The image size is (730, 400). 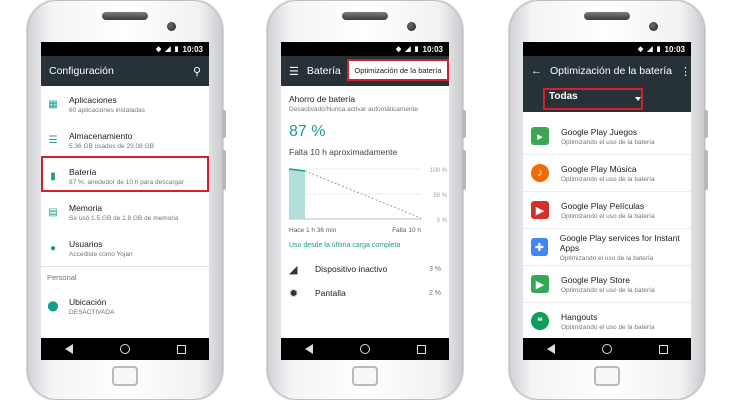 I want to click on settings-item-users: ● Usuarios Accediste como Yojan, so click(x=125, y=248).